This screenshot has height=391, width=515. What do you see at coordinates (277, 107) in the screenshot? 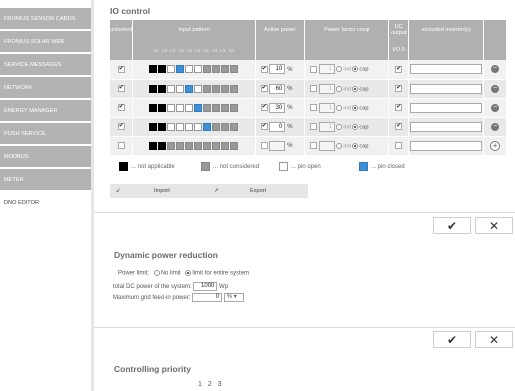
I see `active-power-input: 30` at bounding box center [277, 107].